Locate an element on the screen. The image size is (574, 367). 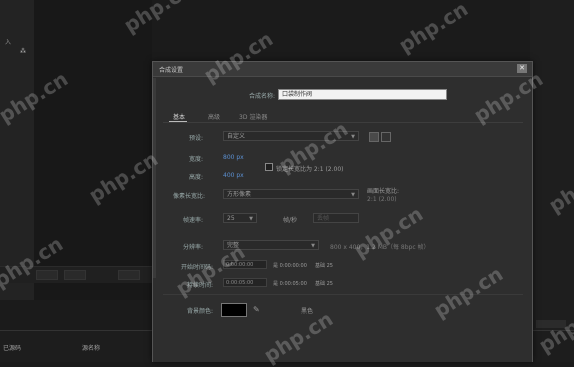
frame-aspect-label: 画面长宽比: is located at coordinates (383, 191).